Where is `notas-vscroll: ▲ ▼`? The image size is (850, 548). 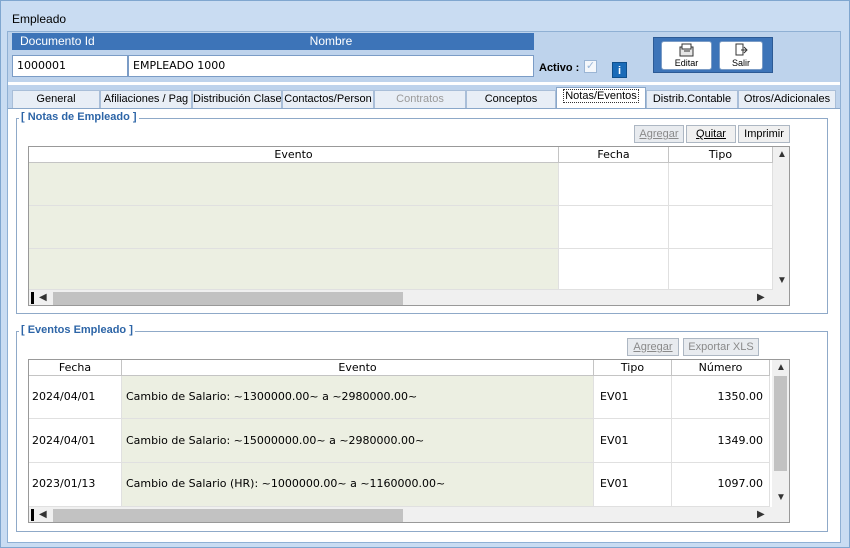 notas-vscroll: ▲ ▼ is located at coordinates (781, 218).